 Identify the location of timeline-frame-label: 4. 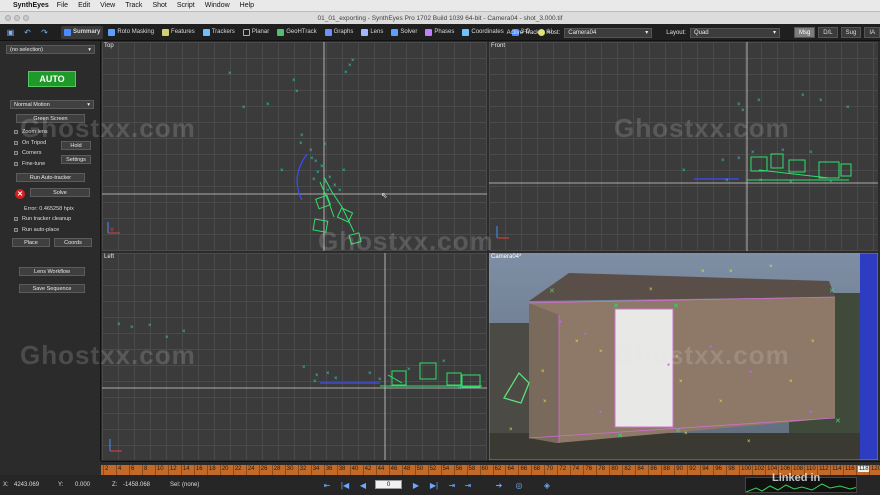
(119, 469).